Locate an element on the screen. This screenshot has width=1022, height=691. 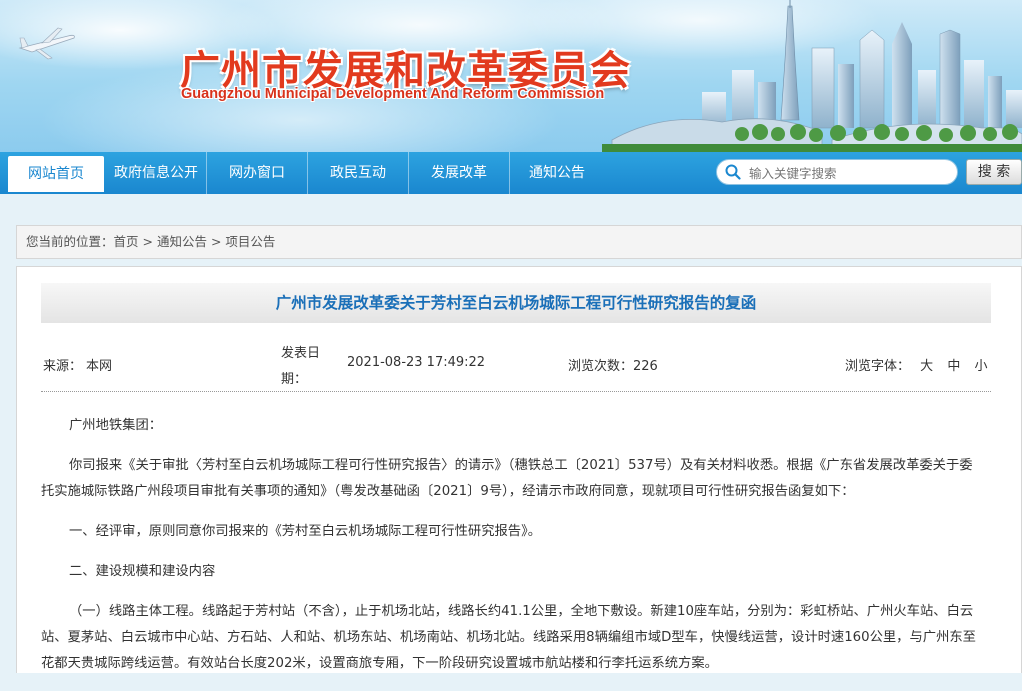
body-paragraph: 一、经评审，原则同意你司报来的《芳村至白云机场城际工程可行性研究报告》。 is located at coordinates (305, 531).